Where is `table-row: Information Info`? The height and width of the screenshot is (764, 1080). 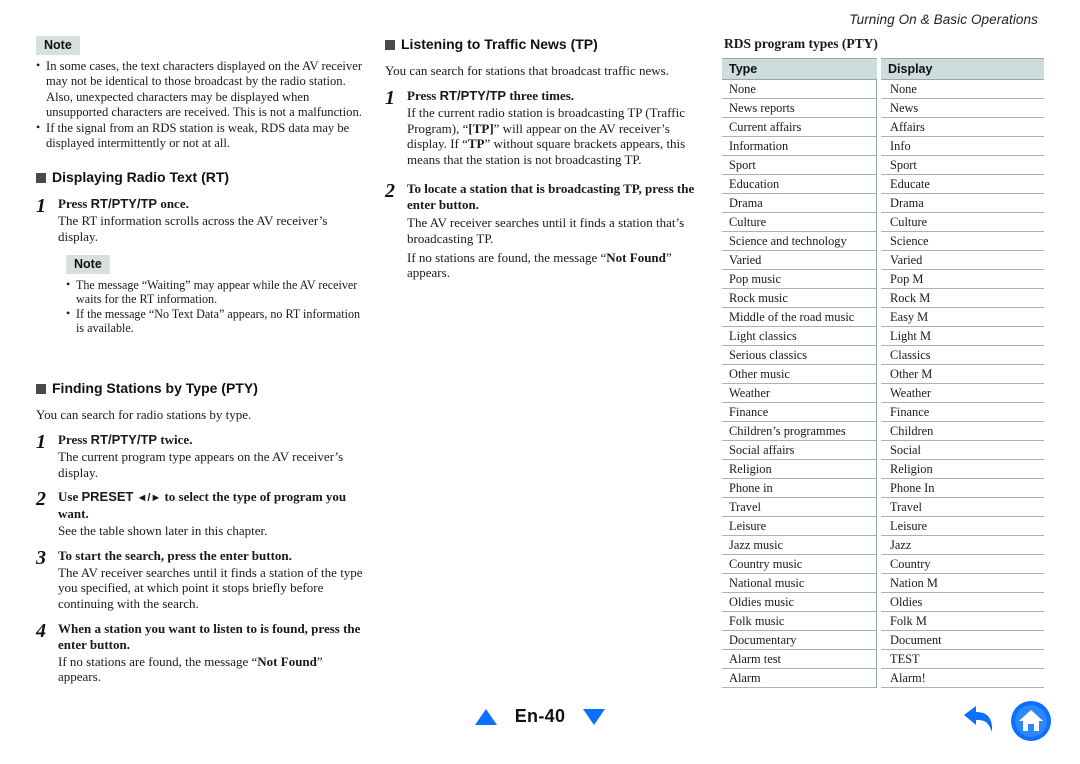
table-row: Information Info is located at coordinates (883, 146).